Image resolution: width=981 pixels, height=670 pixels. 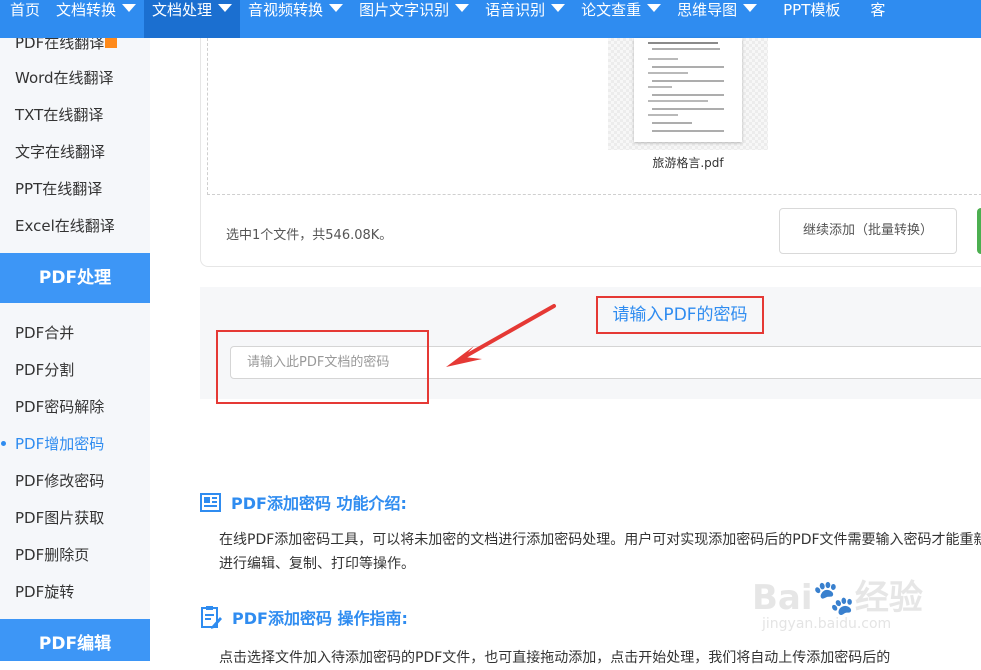 I want to click on sidebar-item-pdf-delete-pages: PDF删除页, so click(x=52, y=554).